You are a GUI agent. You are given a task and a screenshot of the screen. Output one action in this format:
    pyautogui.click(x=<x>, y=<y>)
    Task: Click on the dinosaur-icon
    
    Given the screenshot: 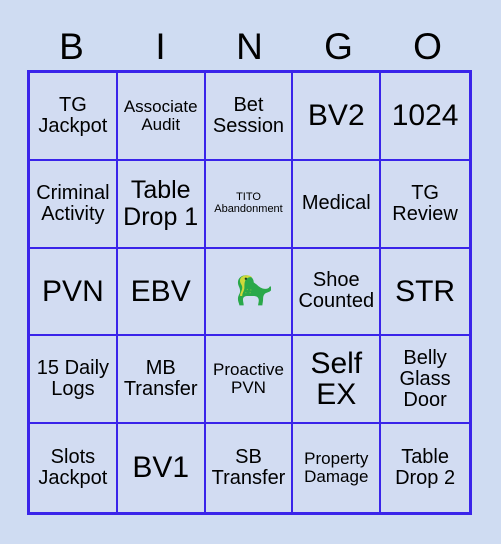 What is the action you would take?
    pyautogui.click(x=248, y=291)
    